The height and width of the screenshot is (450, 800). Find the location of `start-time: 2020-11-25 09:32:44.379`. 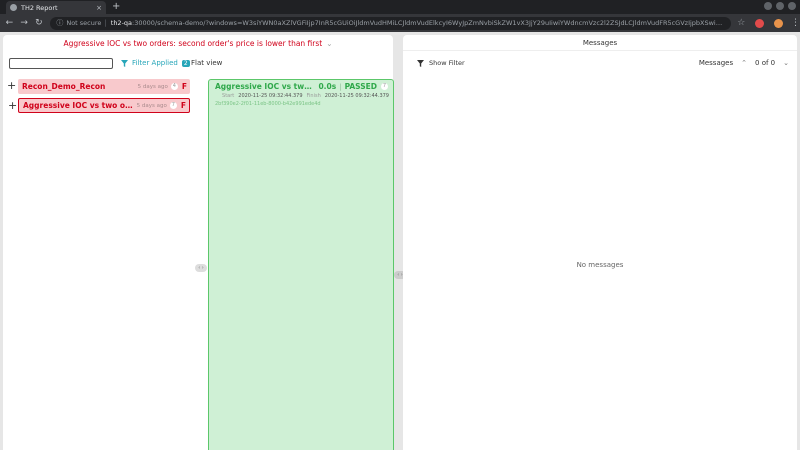

start-time: 2020-11-25 09:32:44.379 is located at coordinates (270, 96).